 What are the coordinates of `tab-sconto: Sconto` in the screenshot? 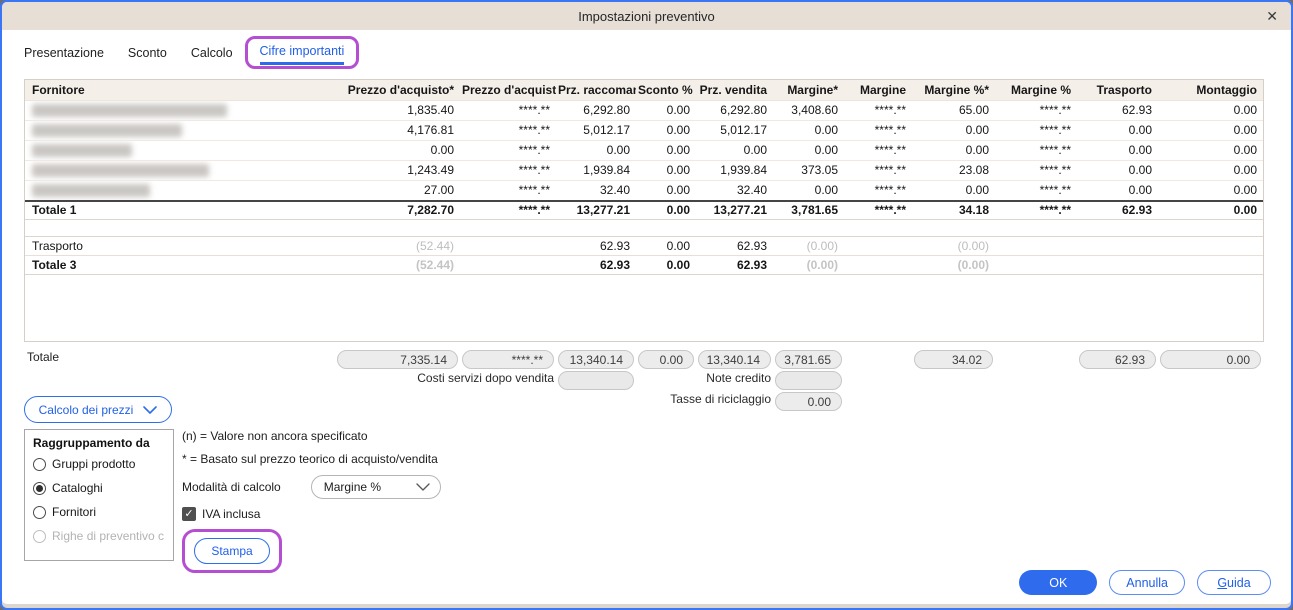 It's located at (147, 57).